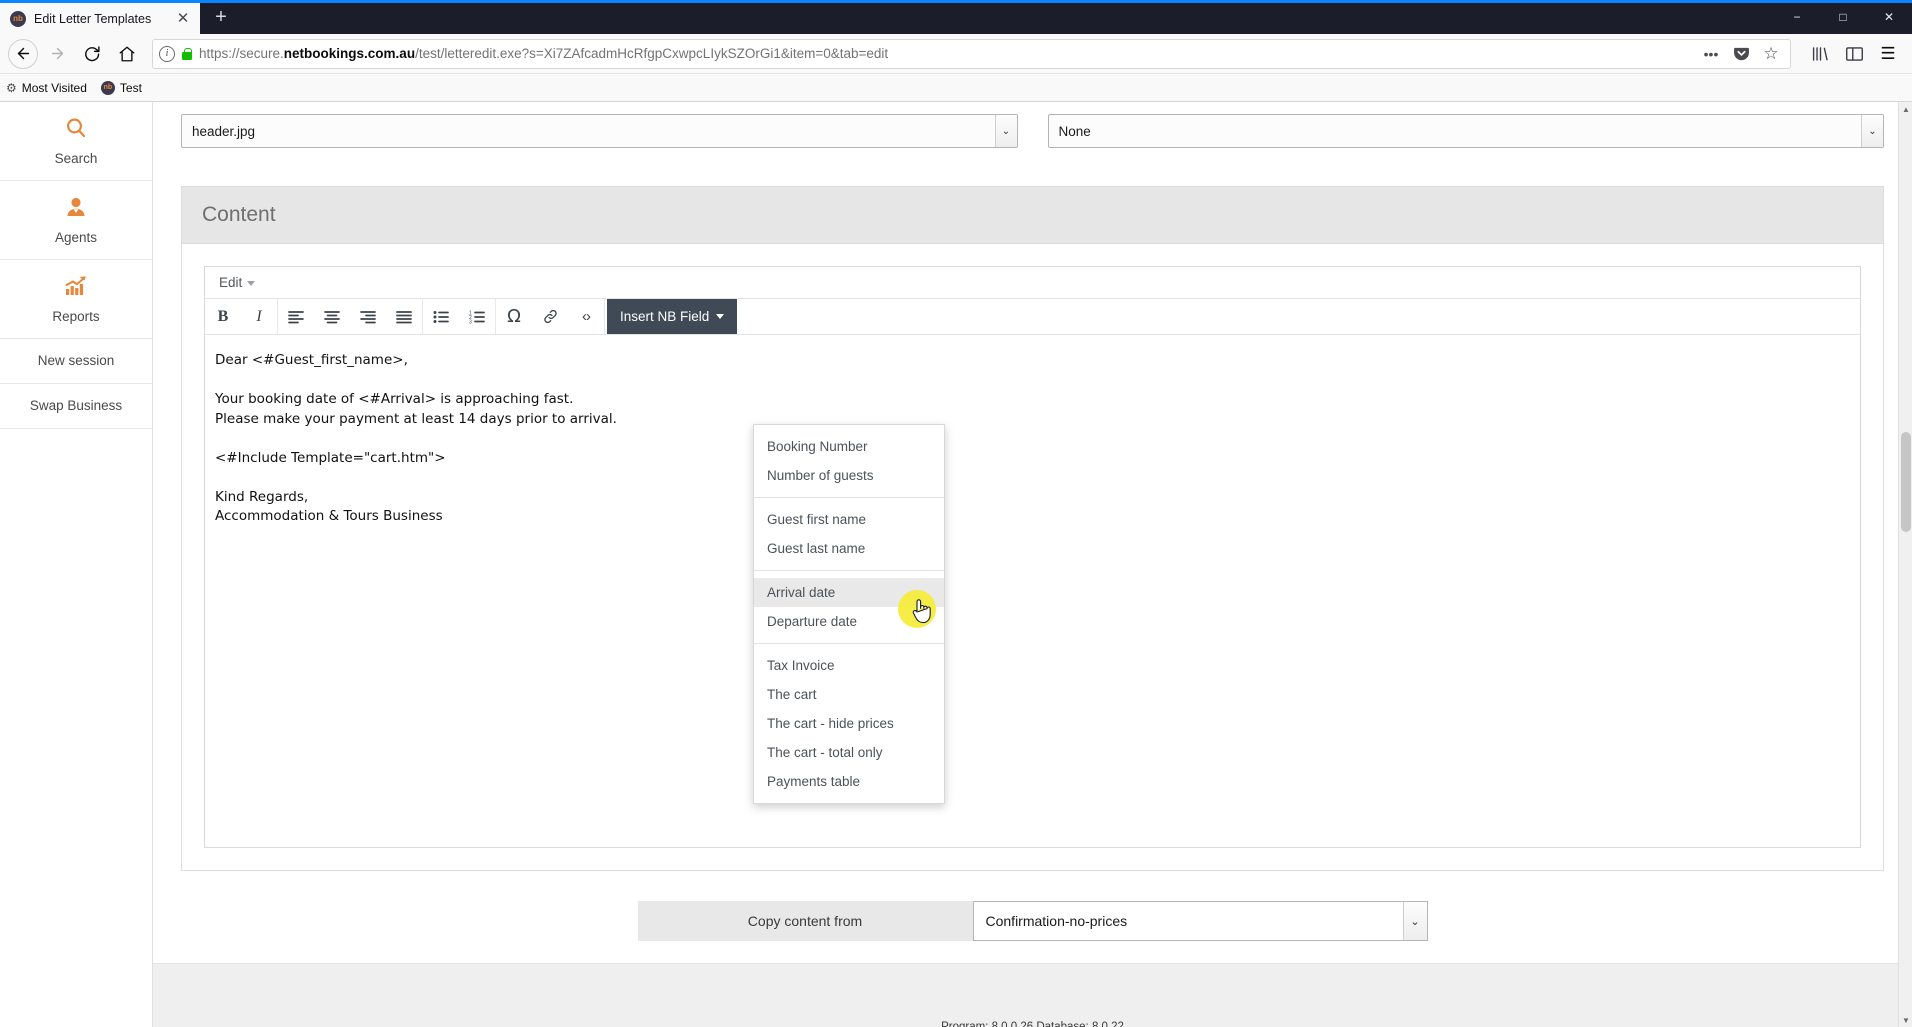  I want to click on sidebar-item-label: Search, so click(76, 158).